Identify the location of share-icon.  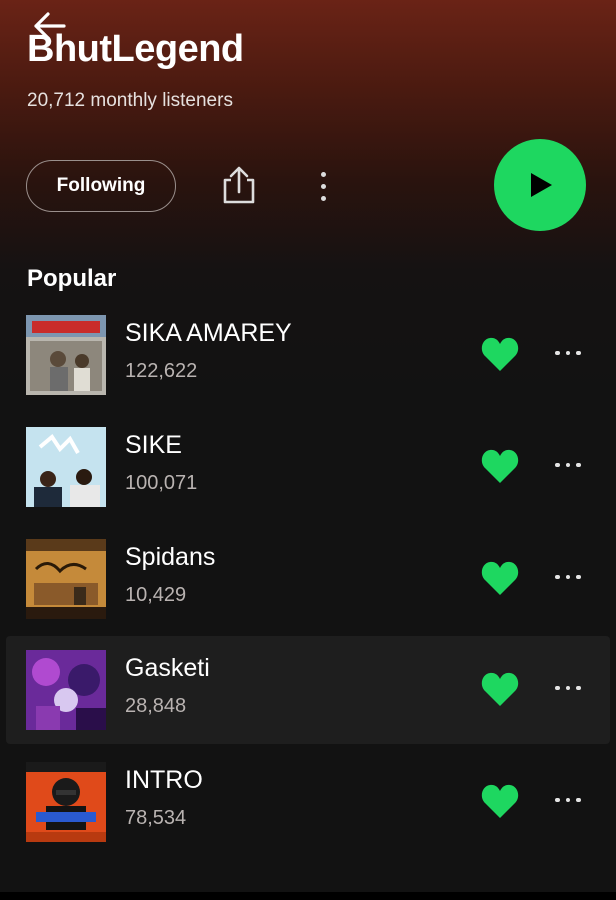
(239, 185).